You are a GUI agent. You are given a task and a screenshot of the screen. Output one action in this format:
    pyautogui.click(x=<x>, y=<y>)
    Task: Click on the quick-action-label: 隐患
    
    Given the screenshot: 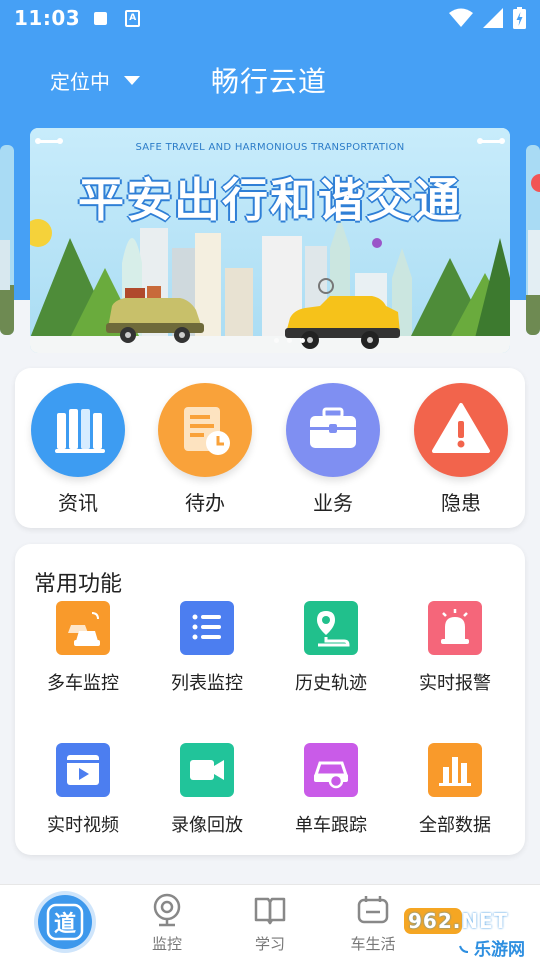 What is the action you would take?
    pyautogui.click(x=461, y=503)
    